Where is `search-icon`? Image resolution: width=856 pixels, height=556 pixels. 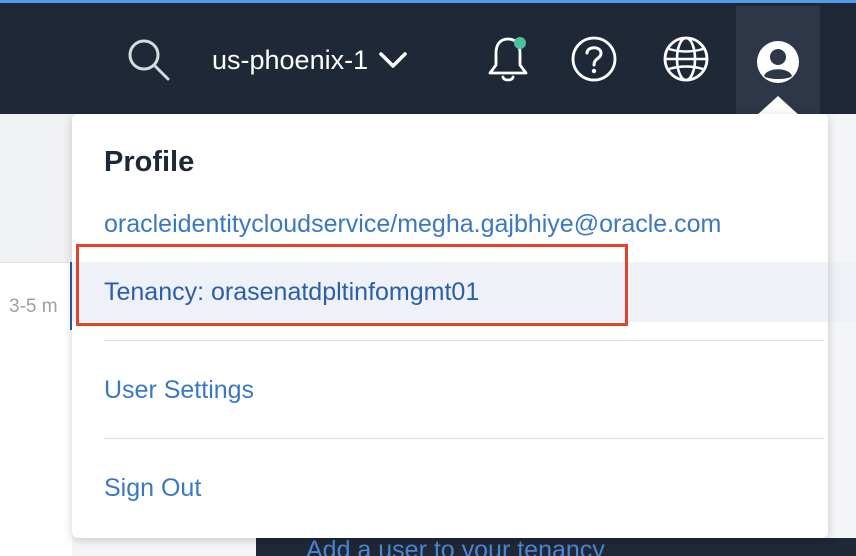
search-icon is located at coordinates (148, 59).